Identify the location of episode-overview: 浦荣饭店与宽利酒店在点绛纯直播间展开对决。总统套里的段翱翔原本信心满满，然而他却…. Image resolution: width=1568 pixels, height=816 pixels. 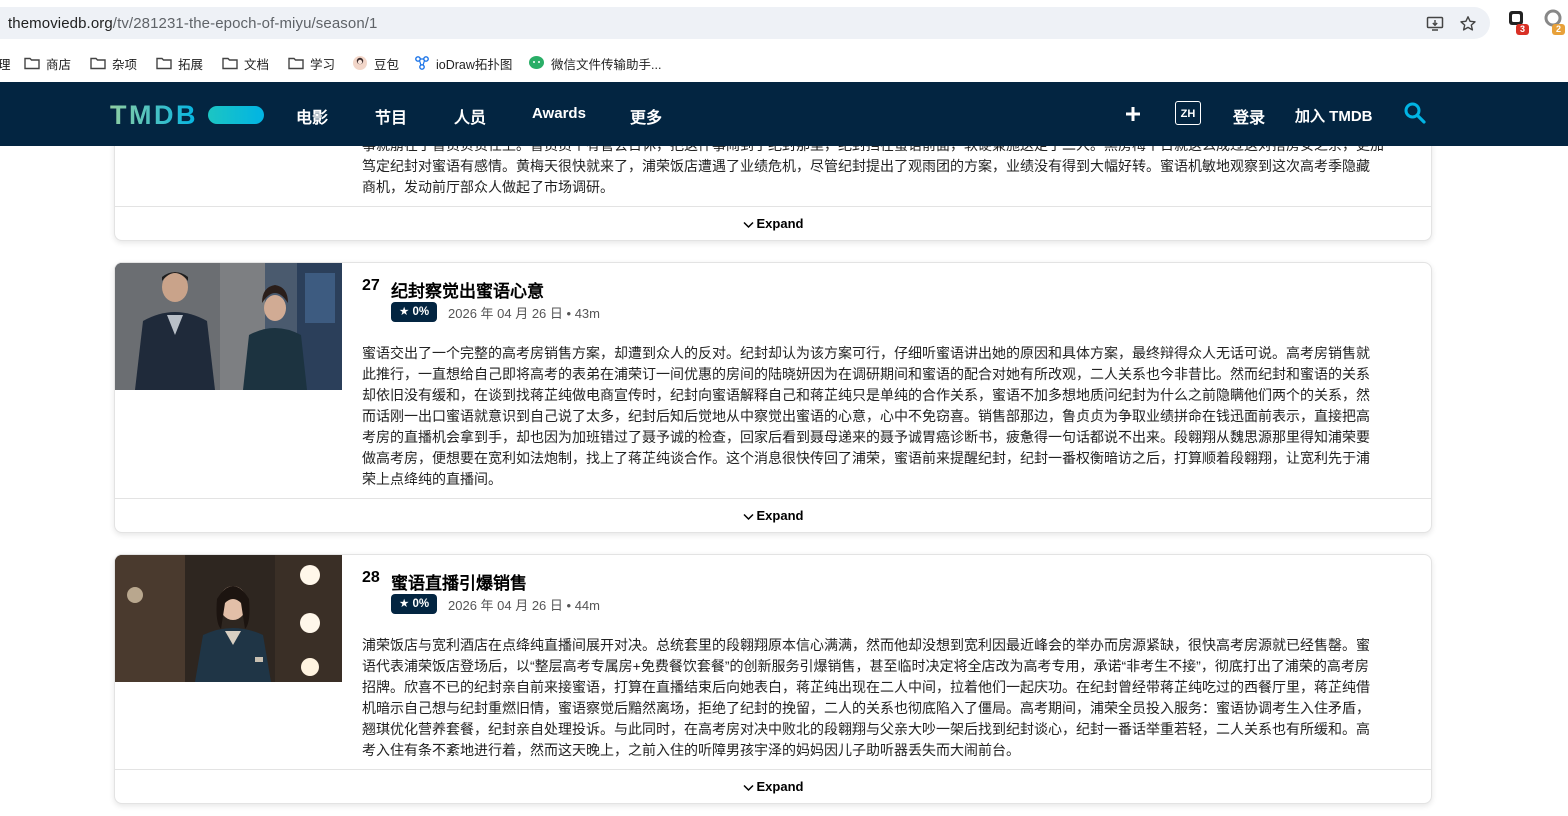
(884, 698).